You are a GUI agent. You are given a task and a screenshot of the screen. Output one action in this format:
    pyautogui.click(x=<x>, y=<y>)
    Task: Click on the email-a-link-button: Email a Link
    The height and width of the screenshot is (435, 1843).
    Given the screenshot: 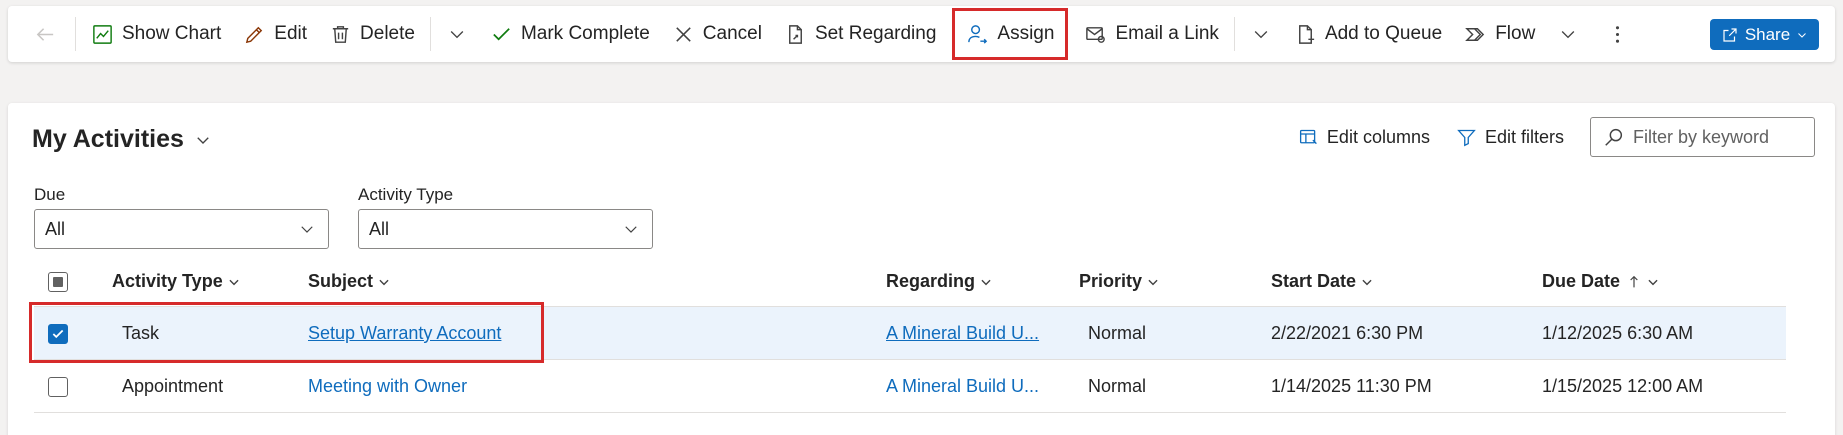 What is the action you would take?
    pyautogui.click(x=1151, y=34)
    